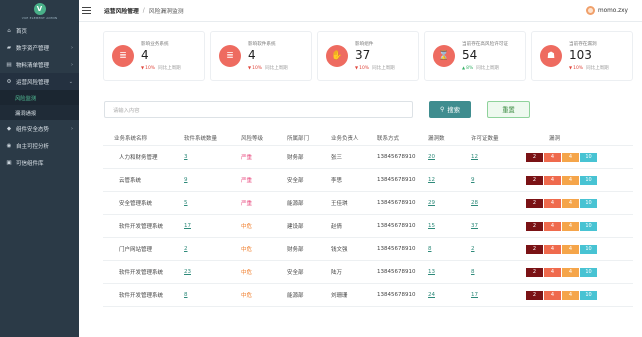 This screenshot has width=642, height=337. I want to click on sidebar-item-6: ◉ 自主可控分析, so click(39, 145).